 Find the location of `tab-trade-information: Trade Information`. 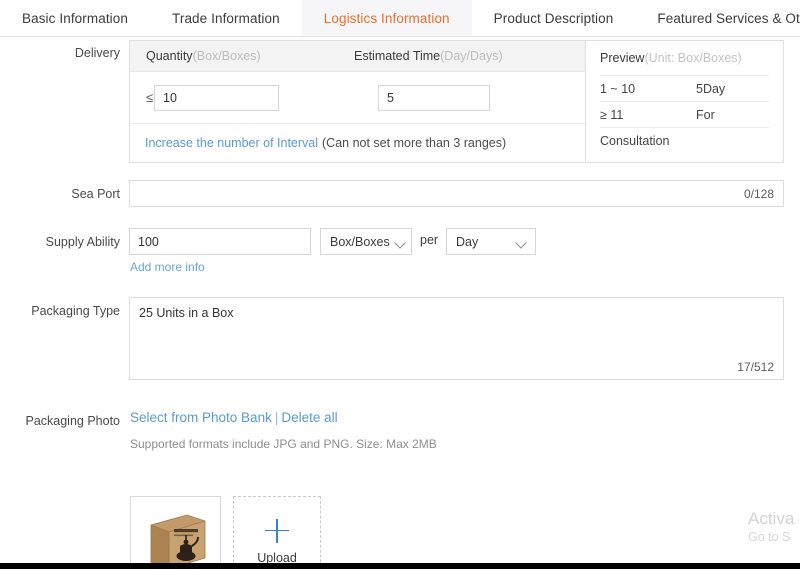

tab-trade-information: Trade Information is located at coordinates (226, 18).